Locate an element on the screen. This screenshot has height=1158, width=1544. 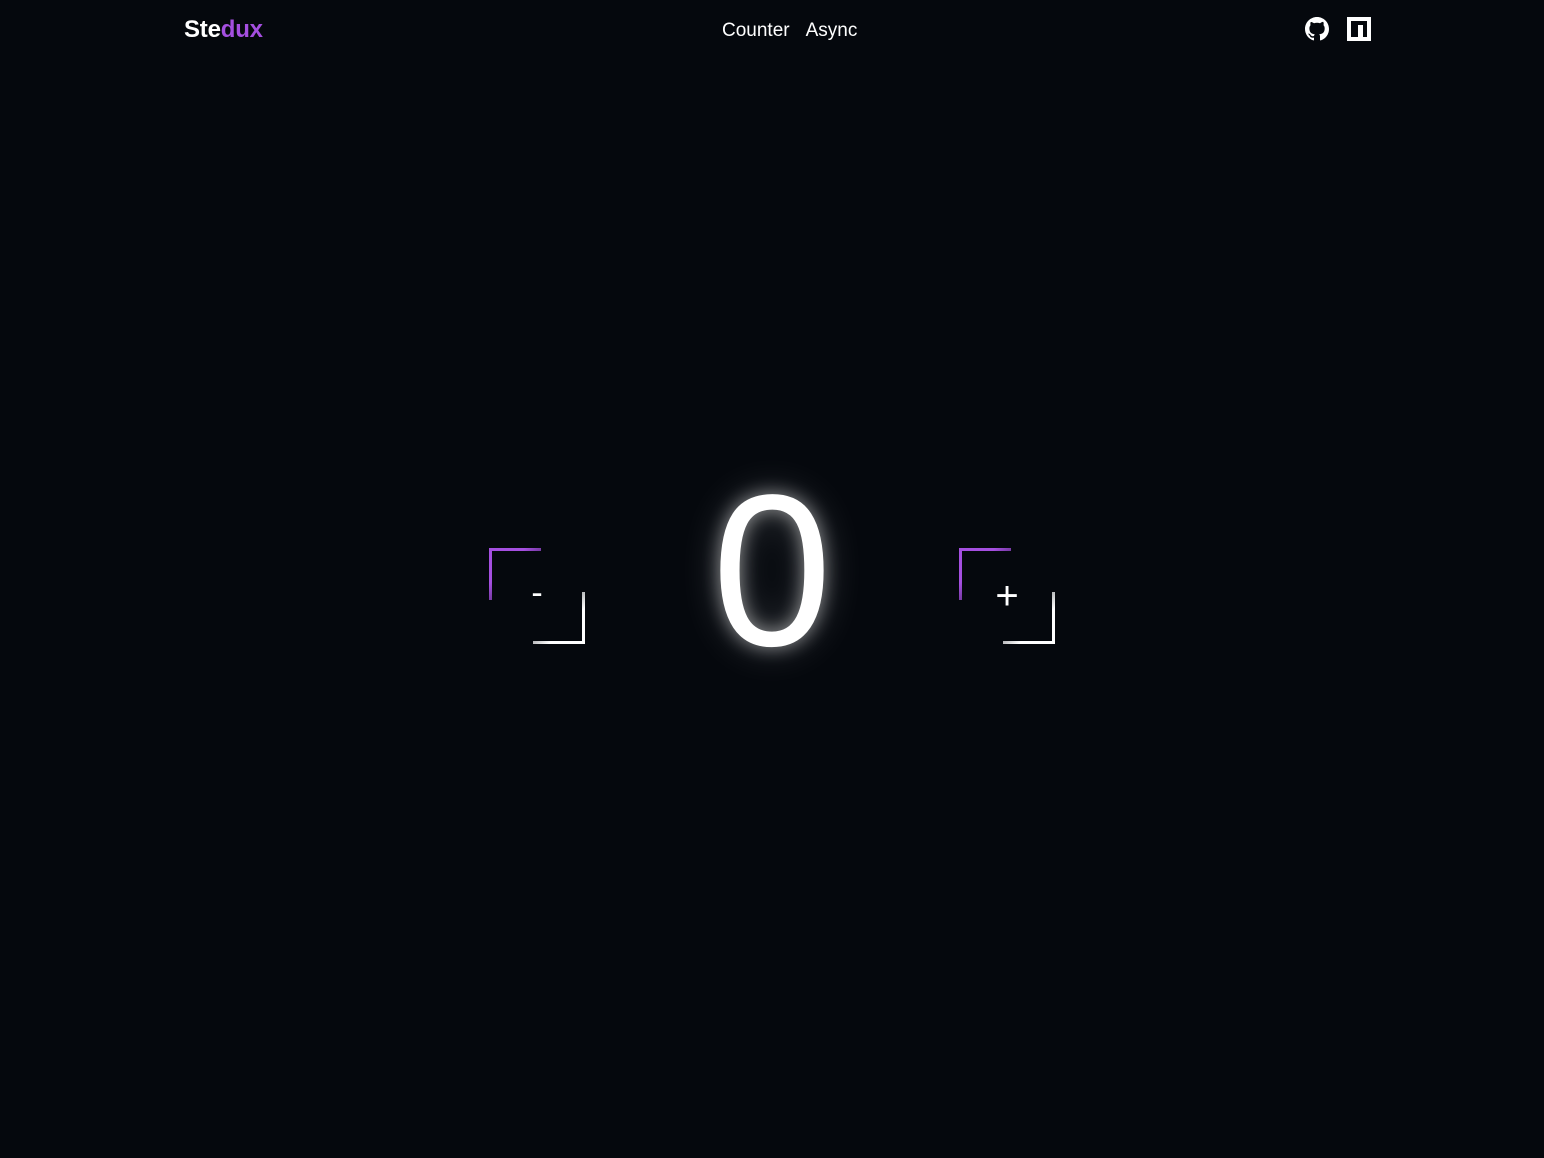
increment-label: + is located at coordinates (1007, 596).